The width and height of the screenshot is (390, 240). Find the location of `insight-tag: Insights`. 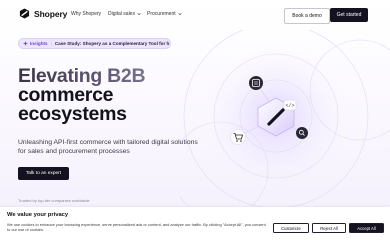

insight-tag: Insights is located at coordinates (35, 43).